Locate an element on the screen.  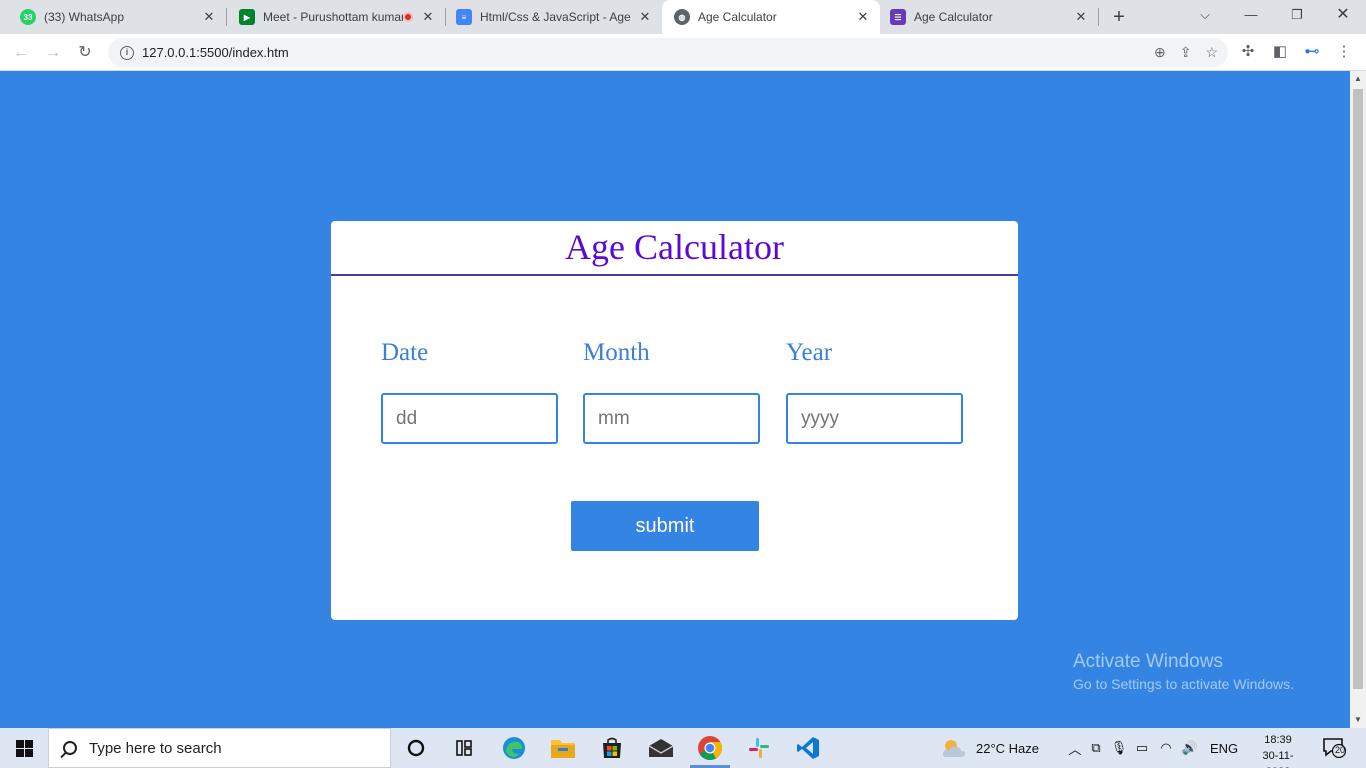
scroll-down-arrow-icon: ▼ is located at coordinates (1358, 719).